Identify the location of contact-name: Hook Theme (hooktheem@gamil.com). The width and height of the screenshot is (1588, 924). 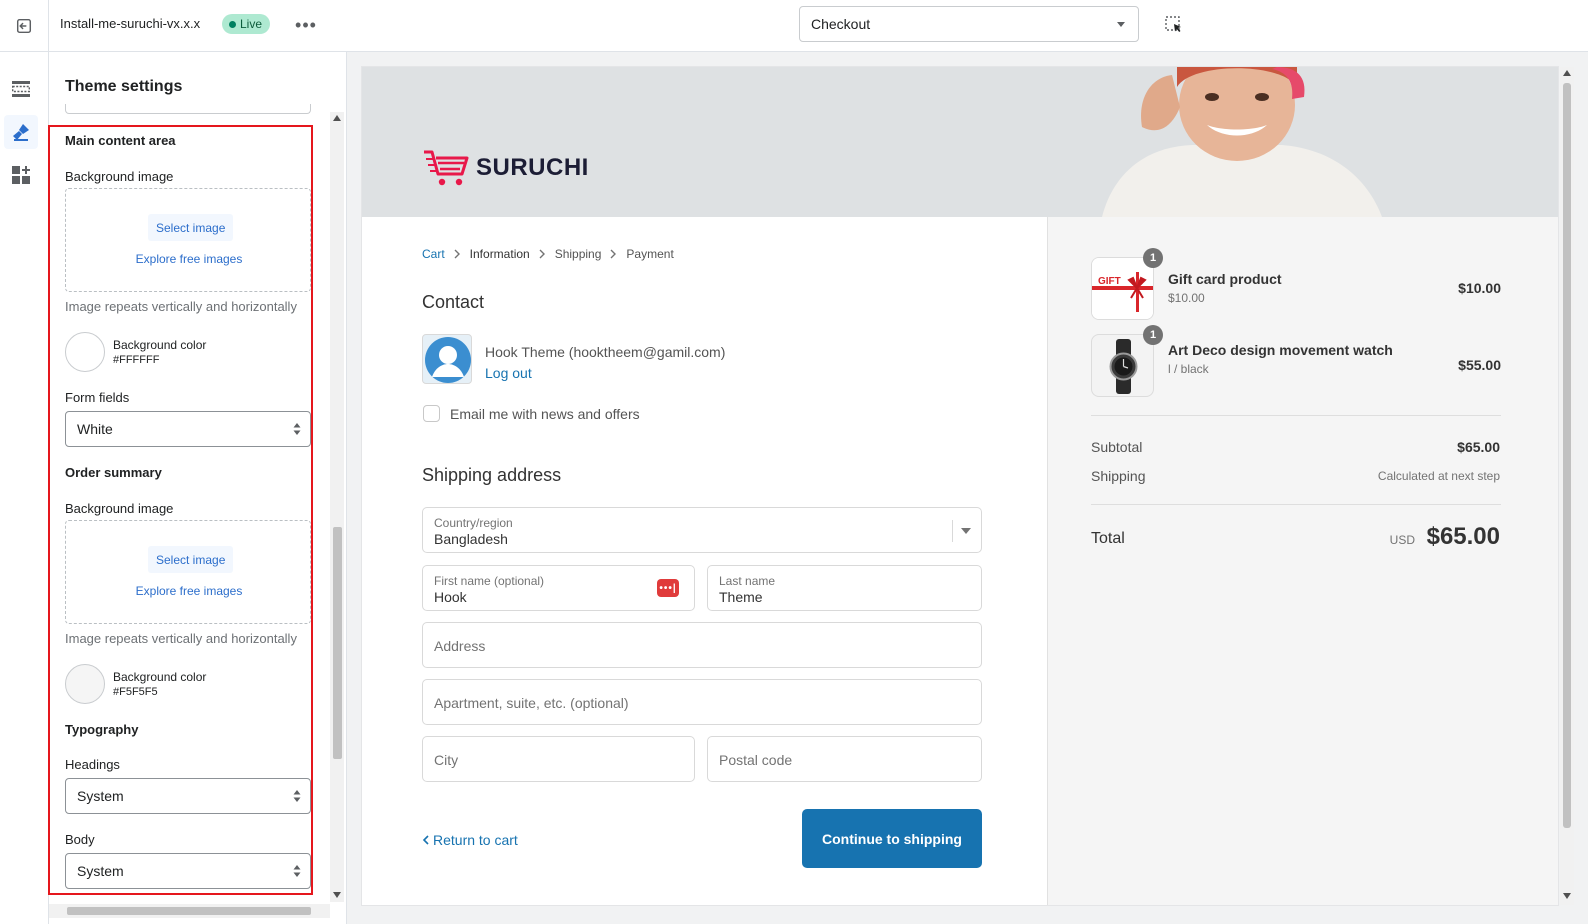
(605, 352).